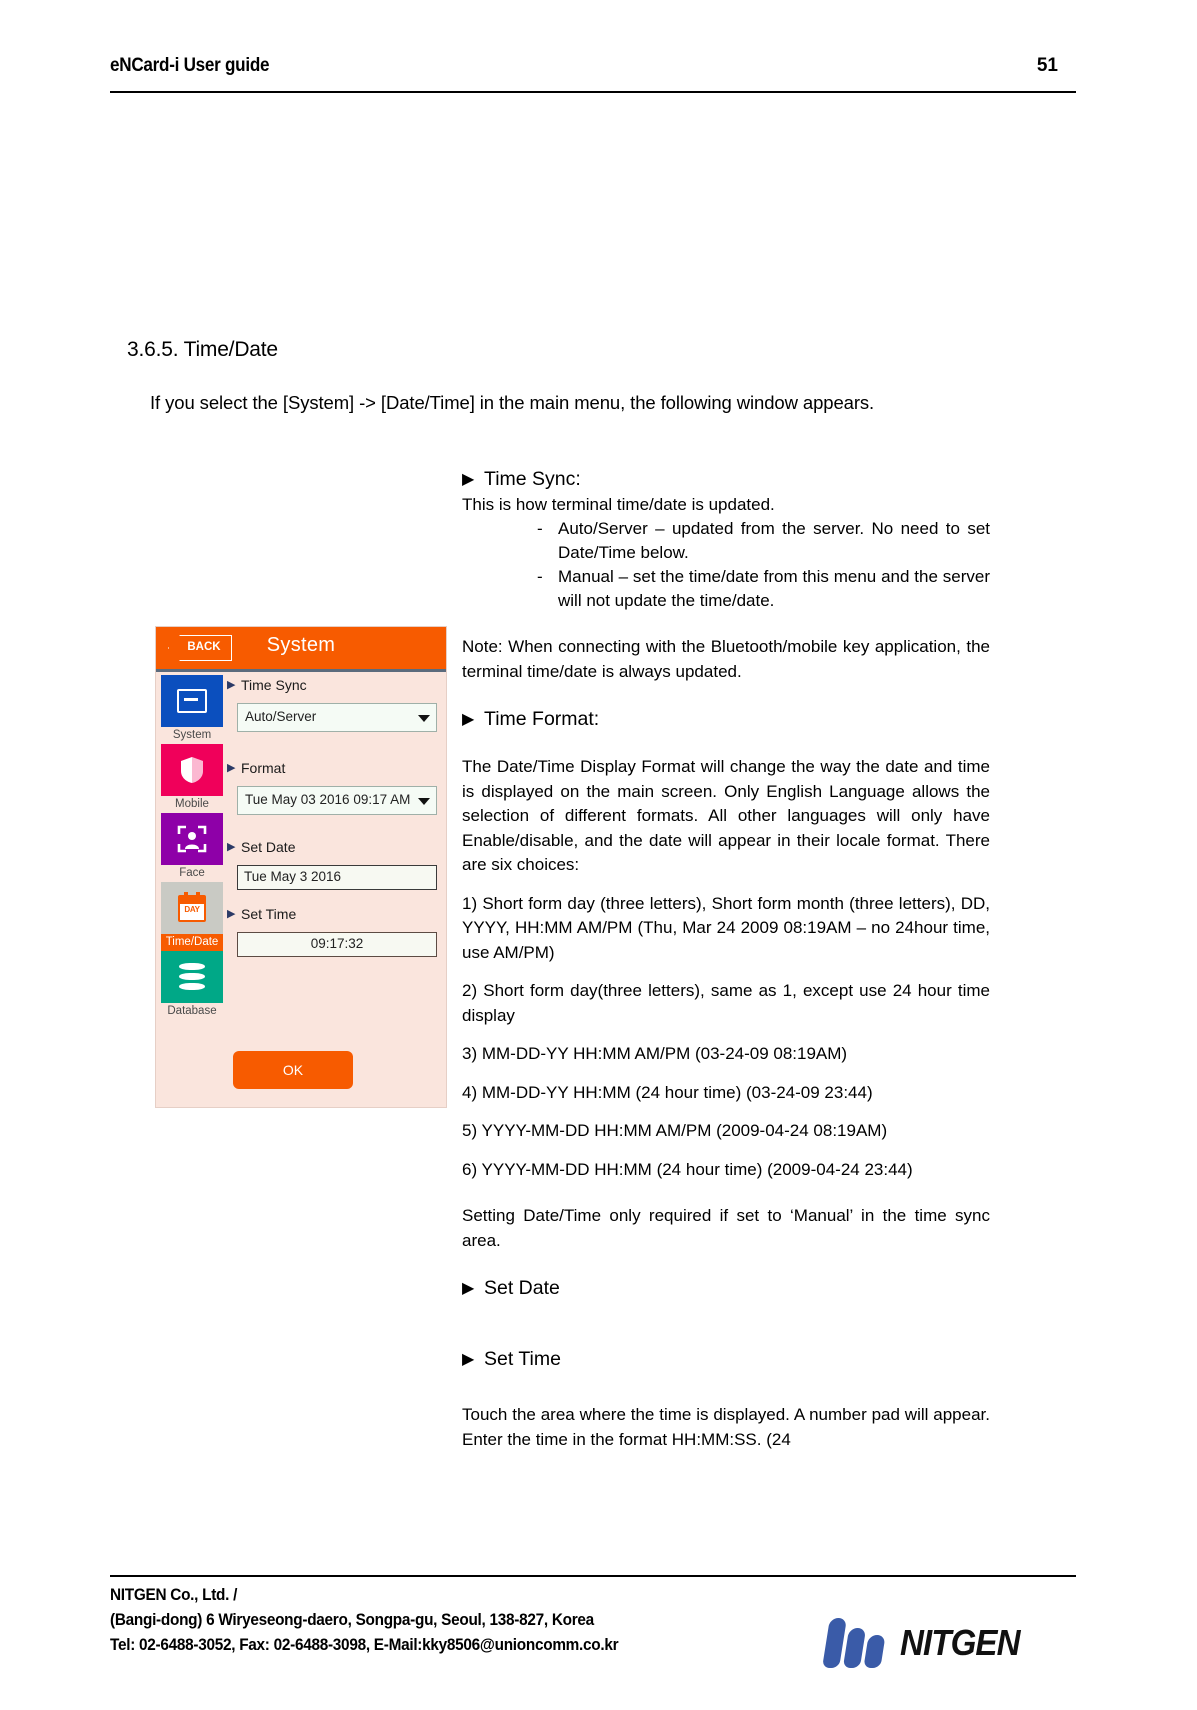 The height and width of the screenshot is (1710, 1197). Describe the element at coordinates (960, 1642) in the screenshot. I see `nitgen-logo-wordmark: NITGEN` at that location.